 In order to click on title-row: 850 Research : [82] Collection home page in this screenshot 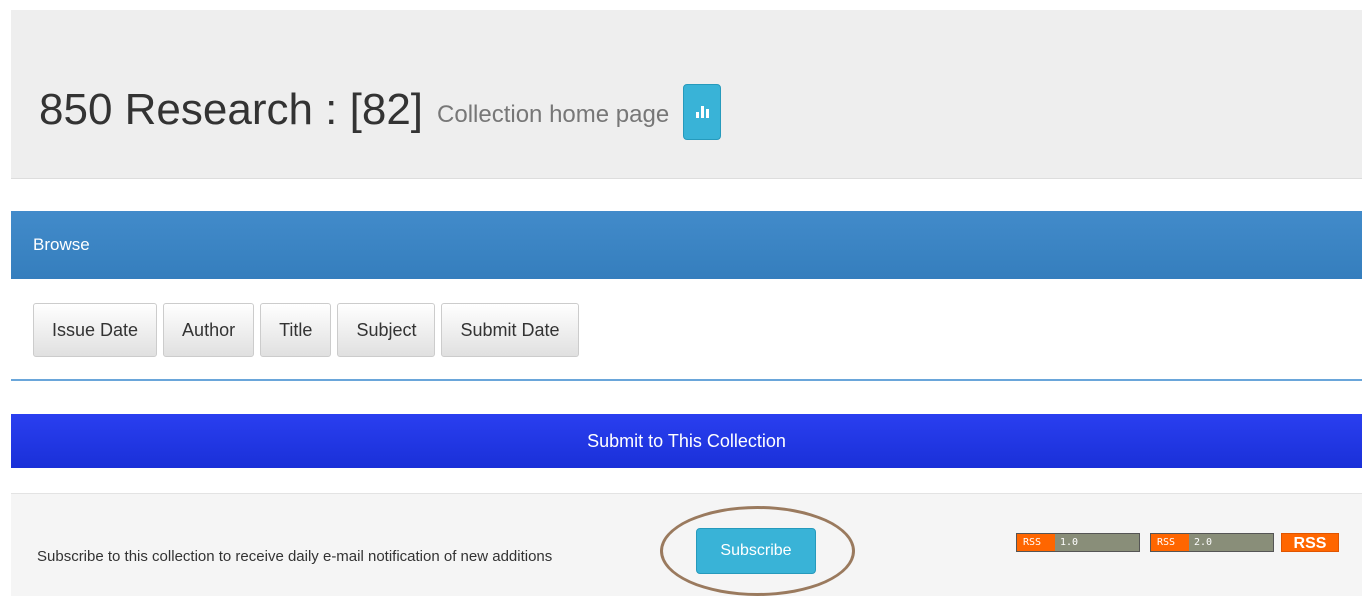, I will do `click(380, 110)`.